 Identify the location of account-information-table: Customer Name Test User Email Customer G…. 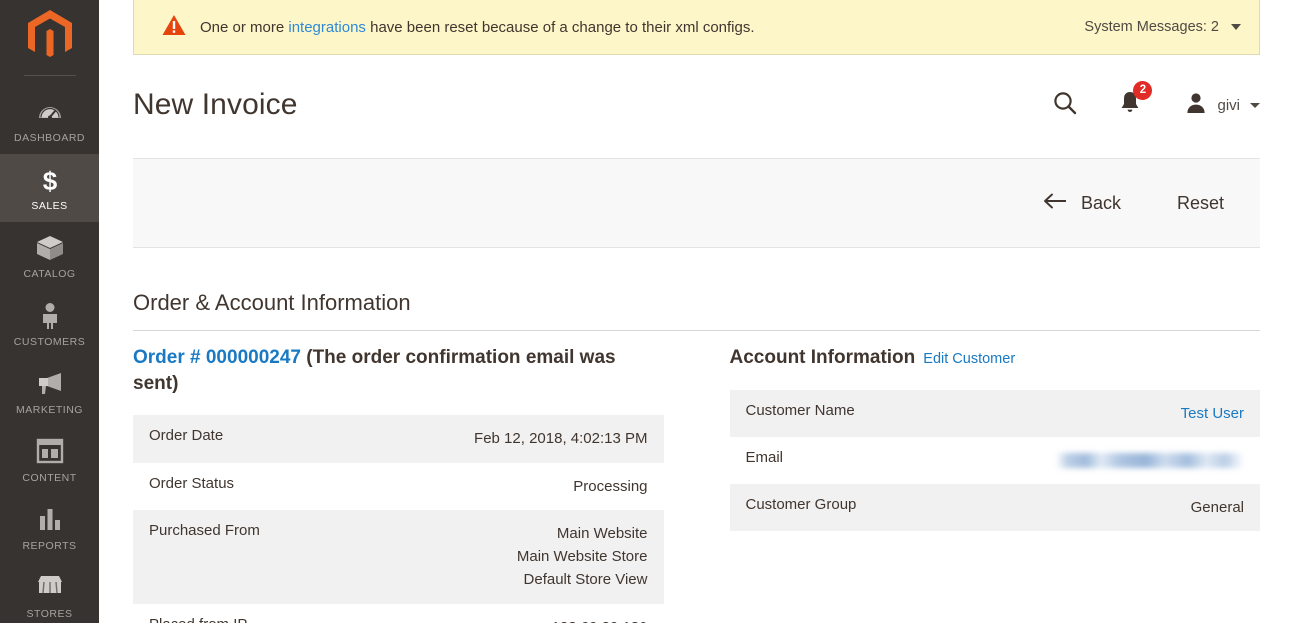
(995, 460).